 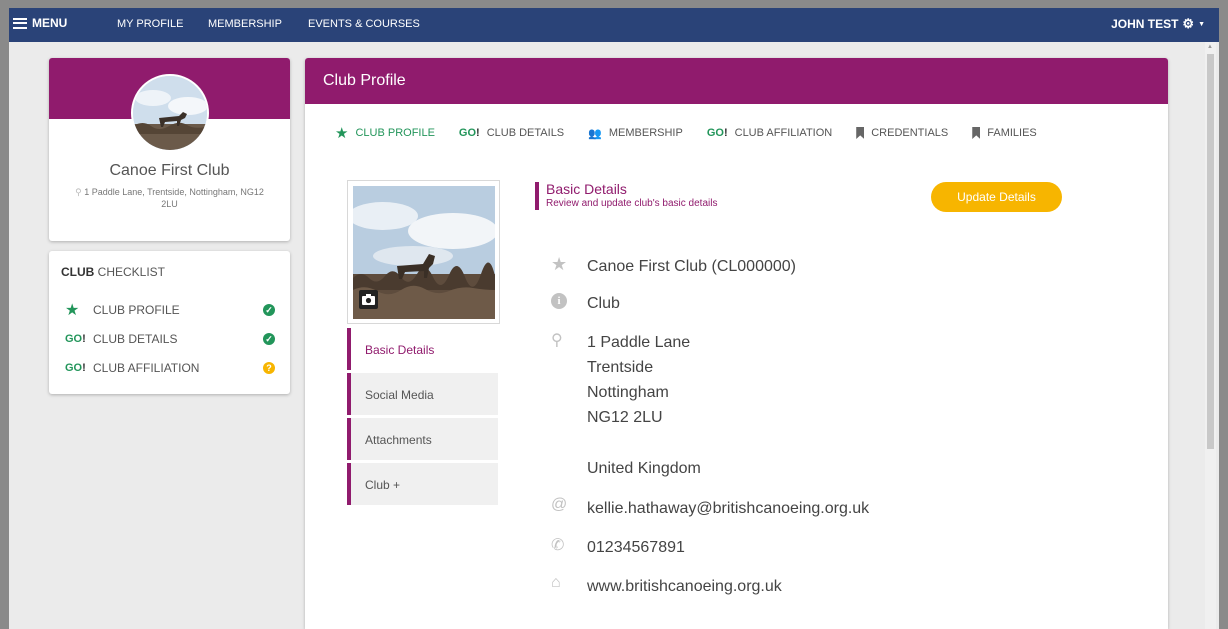 What do you see at coordinates (395, 133) in the screenshot?
I see `tab-label: CLUB PROFILE` at bounding box center [395, 133].